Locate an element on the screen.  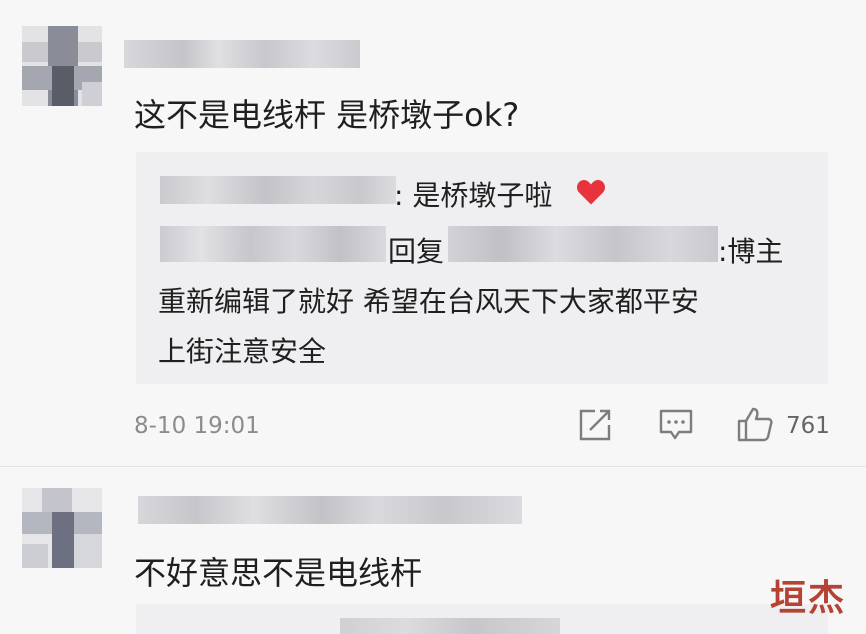
divider is located at coordinates (433, 466).